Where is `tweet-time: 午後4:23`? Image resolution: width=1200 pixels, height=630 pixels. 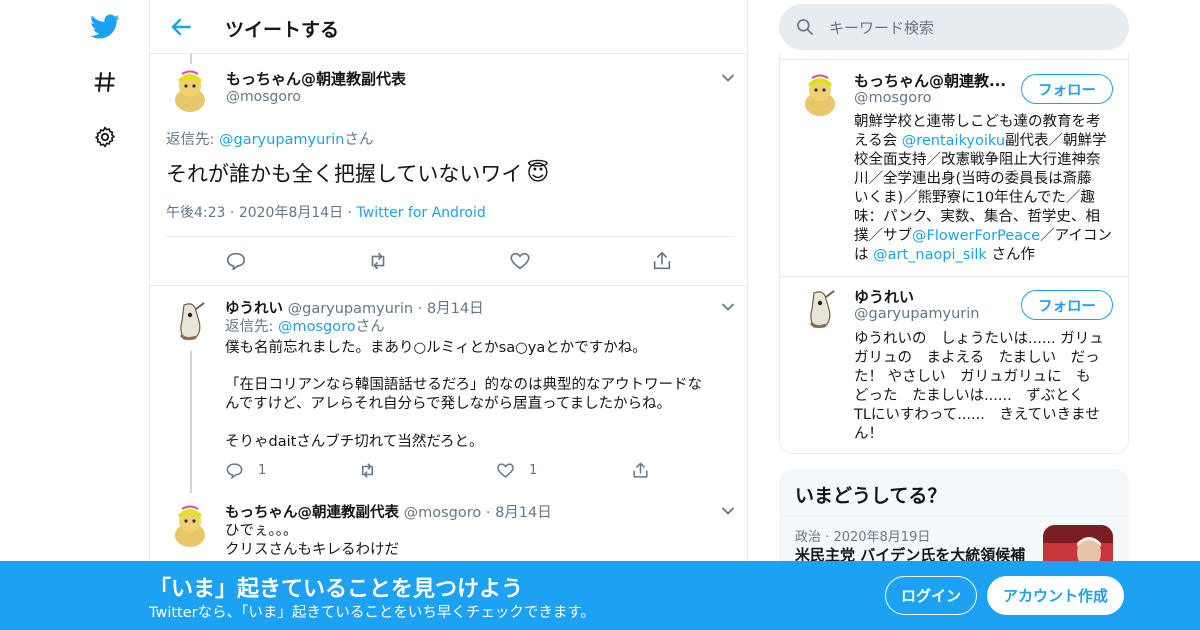 tweet-time: 午後4:23 is located at coordinates (195, 213).